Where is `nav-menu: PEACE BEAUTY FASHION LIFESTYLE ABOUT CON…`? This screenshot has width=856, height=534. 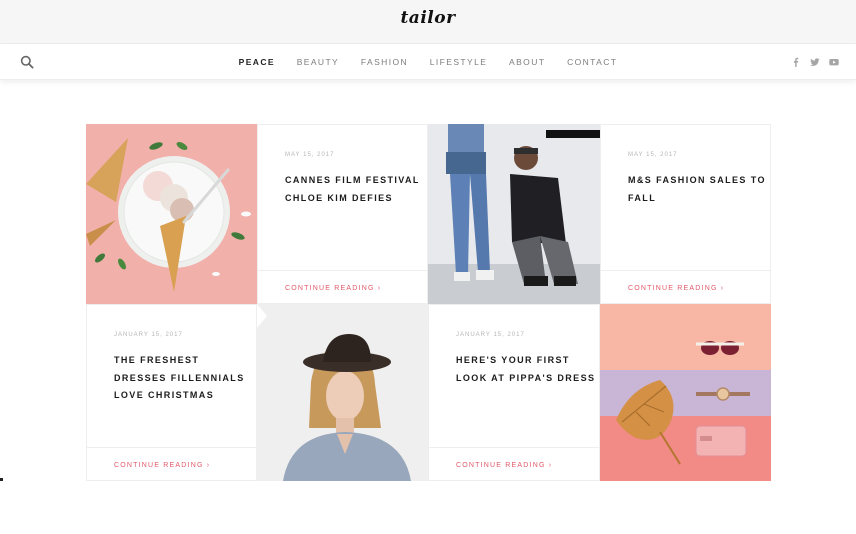
nav-menu: PEACE BEAUTY FASHION LIFESTYLE ABOUT CON… is located at coordinates (428, 62).